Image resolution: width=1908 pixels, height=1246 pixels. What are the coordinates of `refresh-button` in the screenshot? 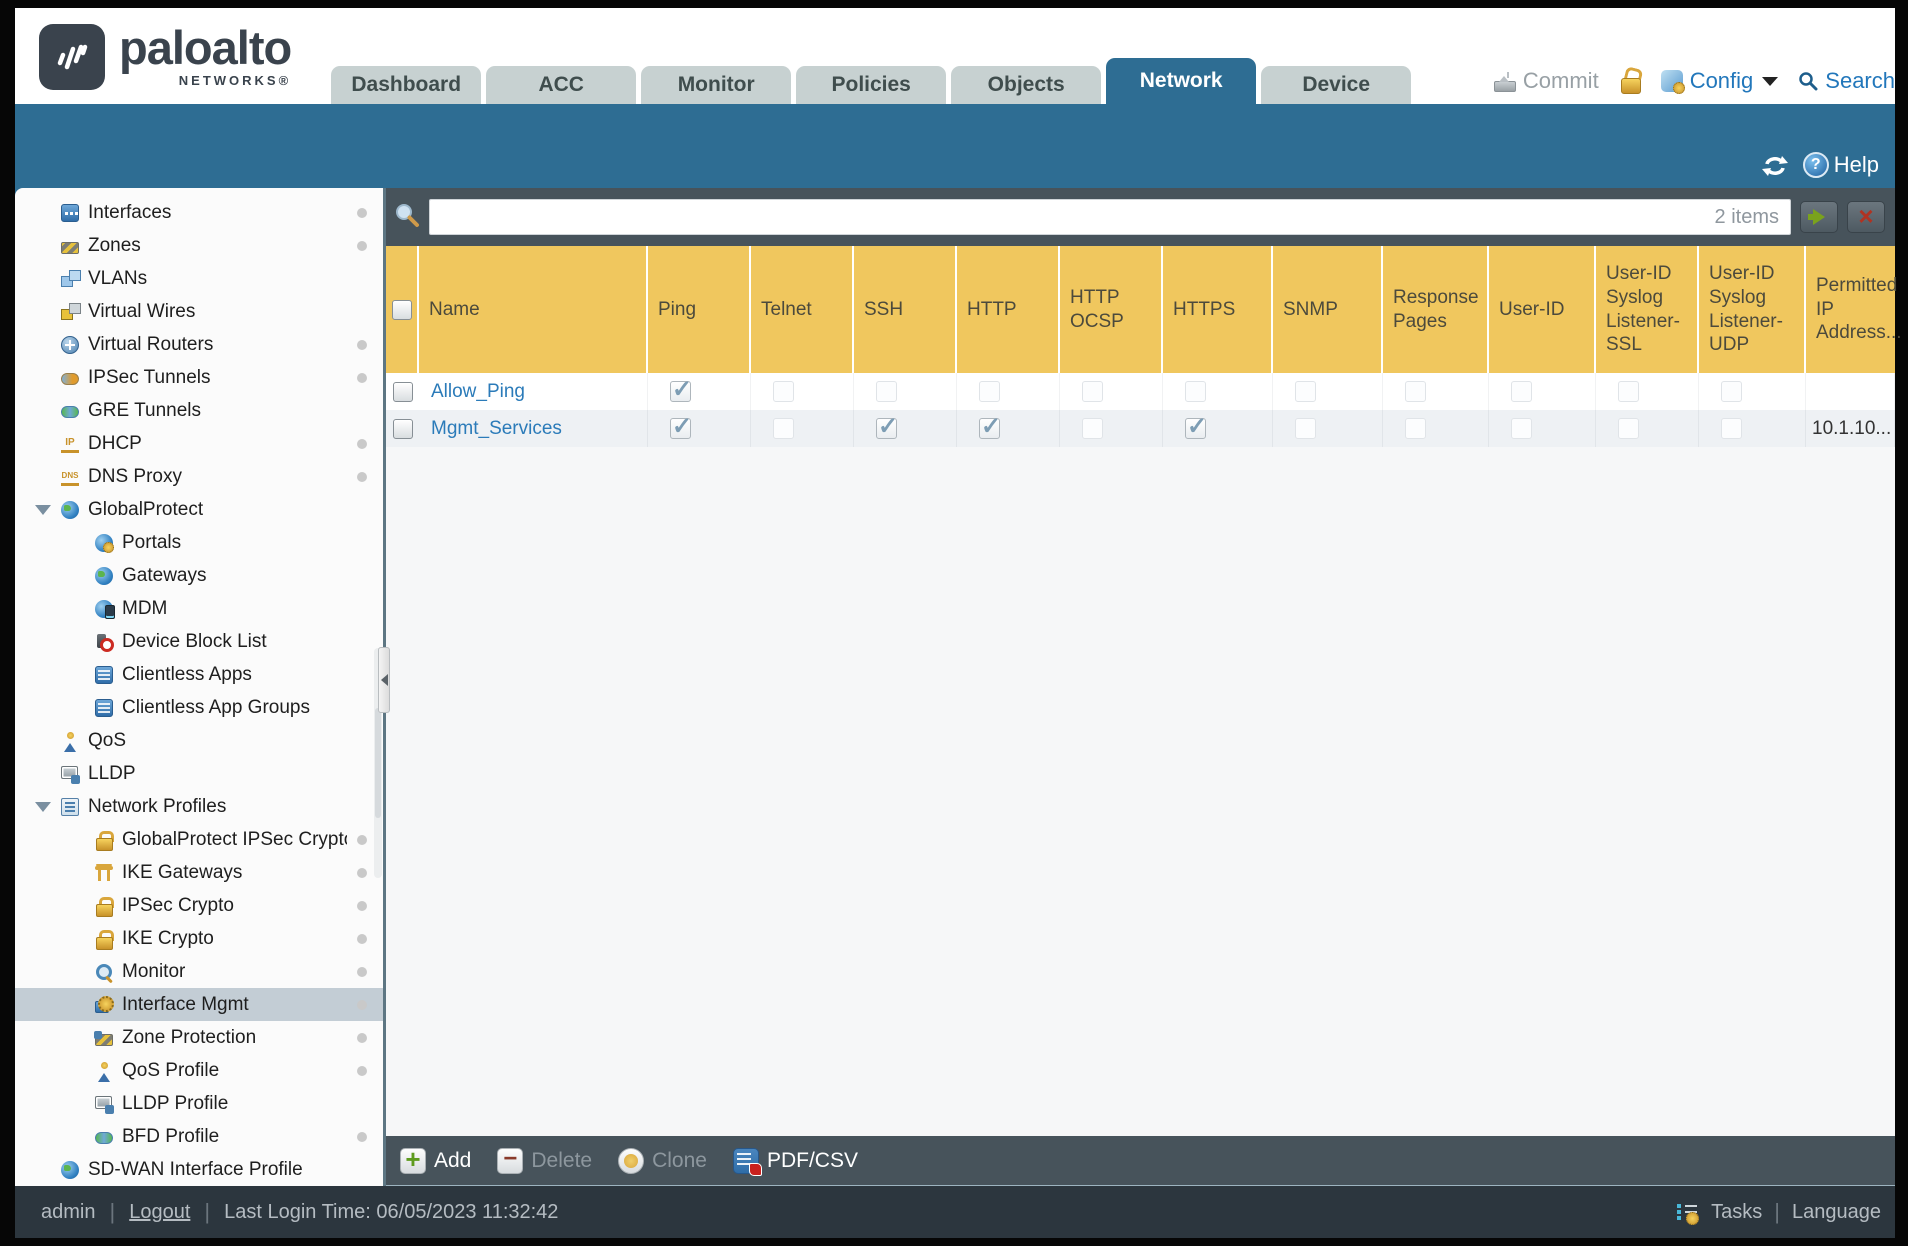 It's located at (1775, 166).